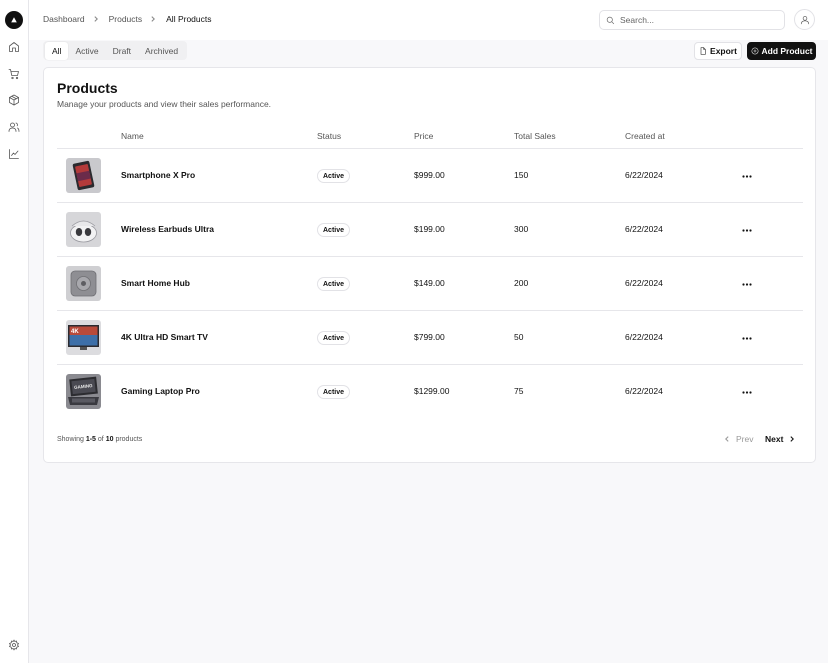 The height and width of the screenshot is (663, 828). What do you see at coordinates (521, 283) in the screenshot?
I see `product-total-sales: 200` at bounding box center [521, 283].